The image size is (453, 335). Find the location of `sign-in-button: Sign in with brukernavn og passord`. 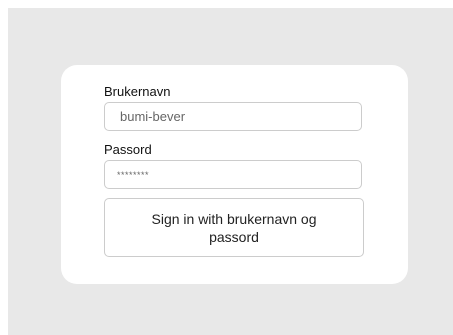

sign-in-button: Sign in with brukernavn og passord is located at coordinates (234, 227).